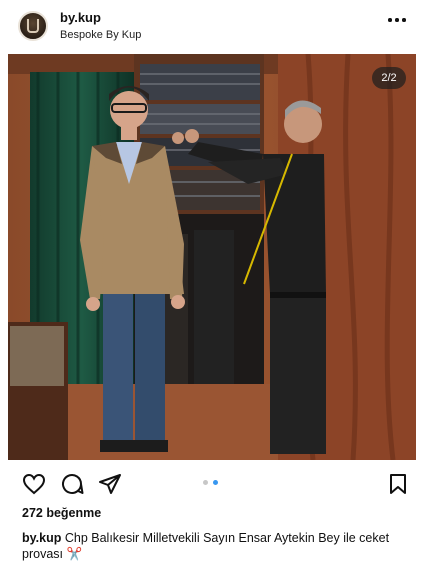 The width and height of the screenshot is (436, 574). I want to click on brand-logo, so click(33, 26).